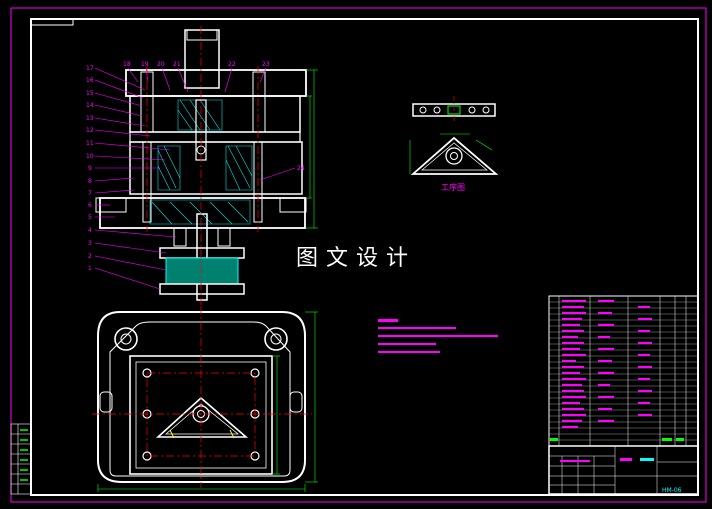 The image size is (712, 509). Describe the element at coordinates (672, 490) in the screenshot. I see `drawing-code: HM-06` at that location.